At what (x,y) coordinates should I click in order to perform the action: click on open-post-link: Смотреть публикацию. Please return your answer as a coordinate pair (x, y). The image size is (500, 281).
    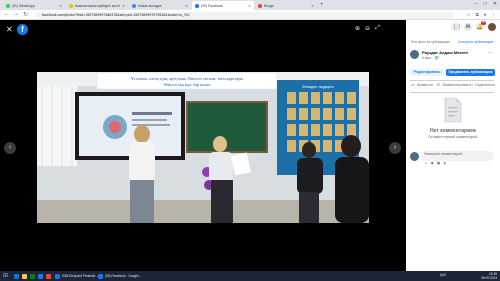
    Looking at the image, I should click on (475, 42).